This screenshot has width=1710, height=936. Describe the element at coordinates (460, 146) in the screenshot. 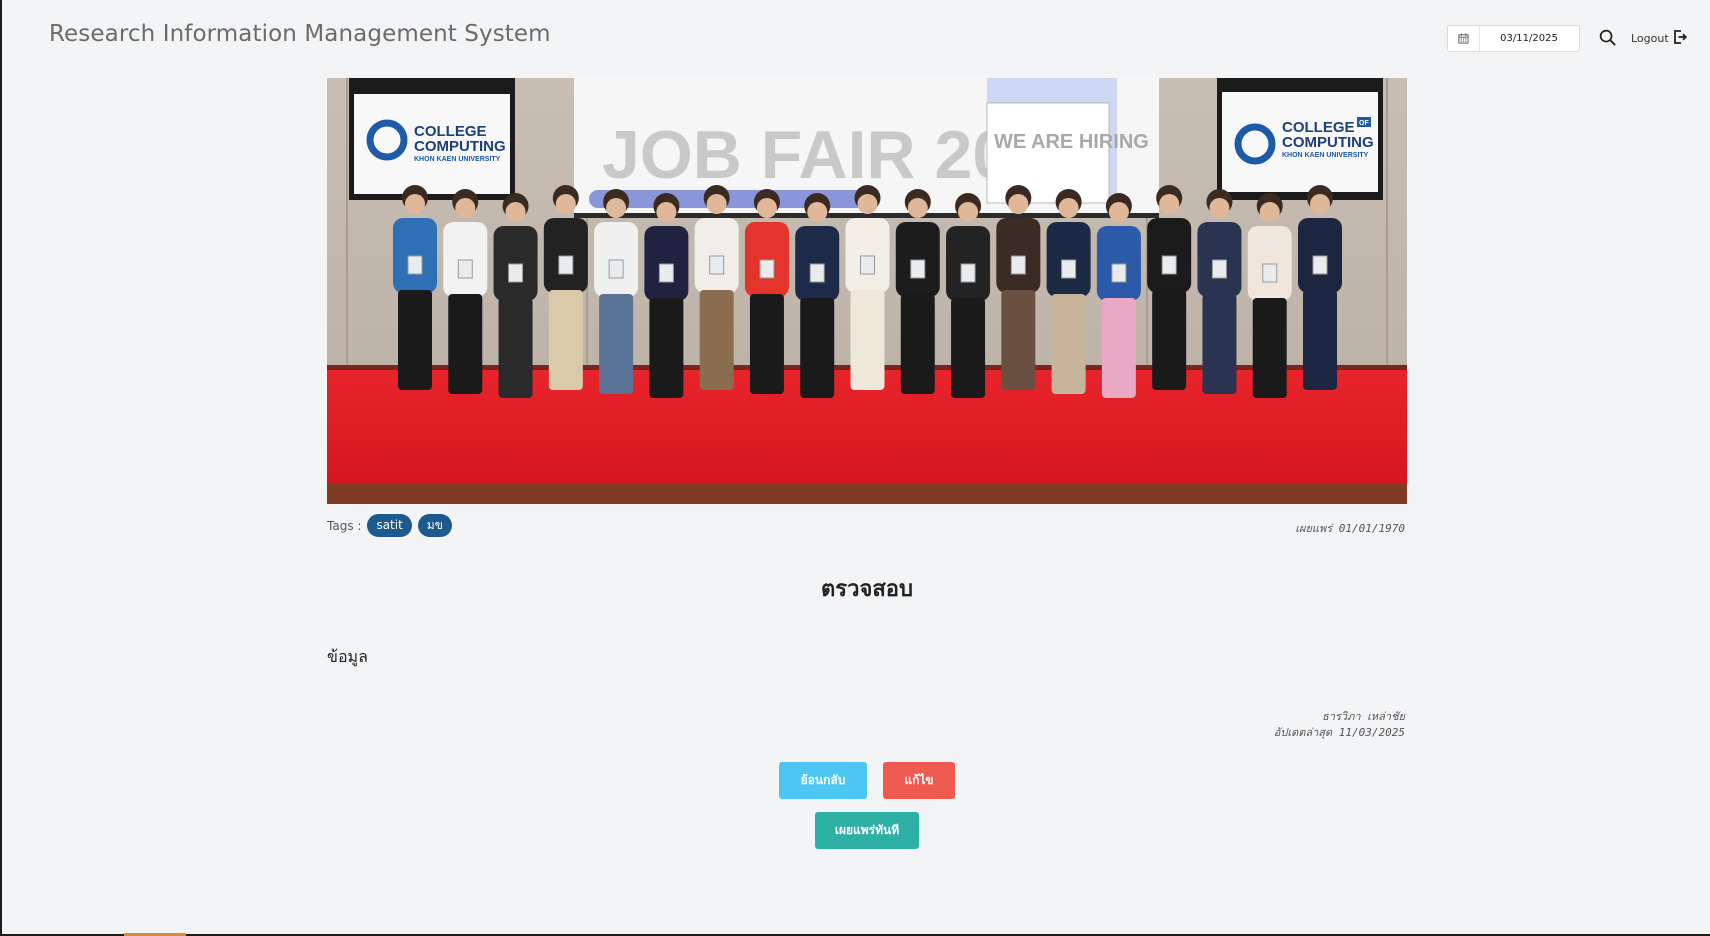

I see `logo-left-computing: COMPUTING` at that location.